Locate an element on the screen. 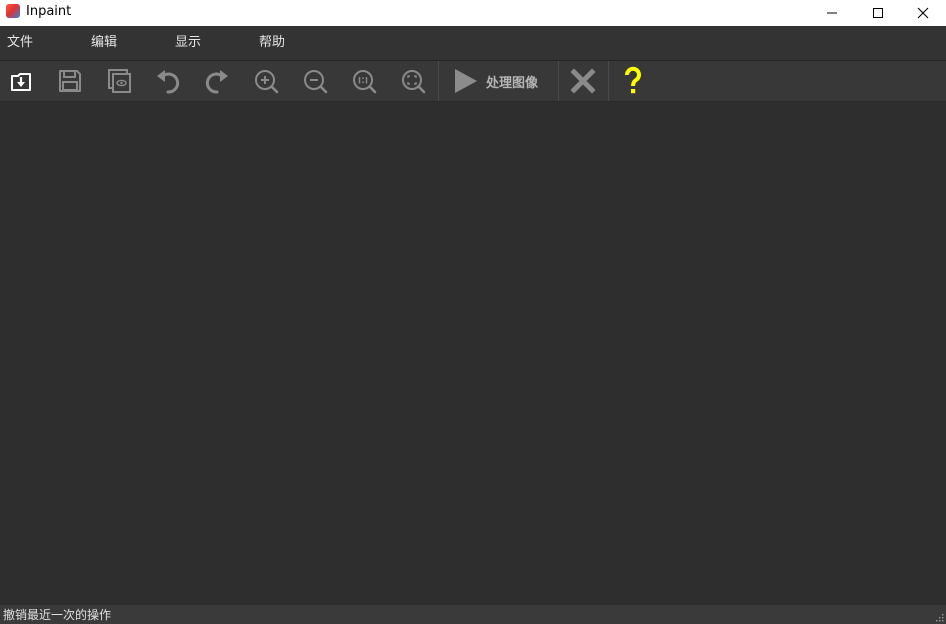 Image resolution: width=946 pixels, height=624 pixels. zoom-fit-icon is located at coordinates (414, 82).